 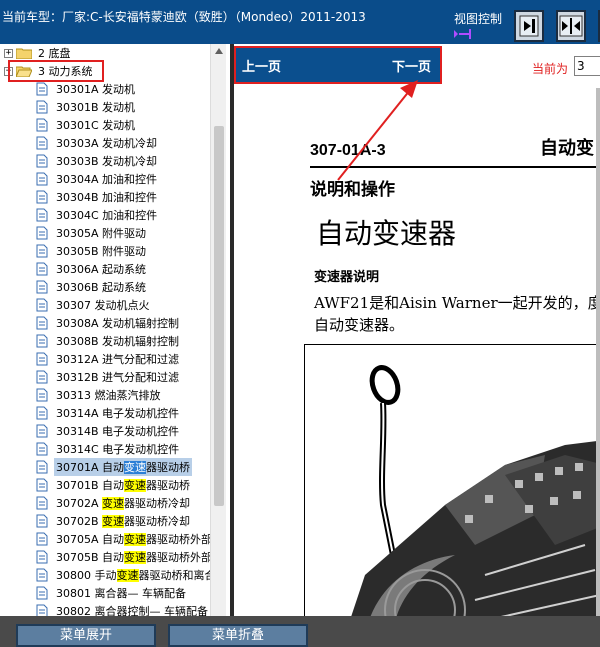 I want to click on tree-node-label: 30303B 发动机冷却, so click(x=106, y=161).